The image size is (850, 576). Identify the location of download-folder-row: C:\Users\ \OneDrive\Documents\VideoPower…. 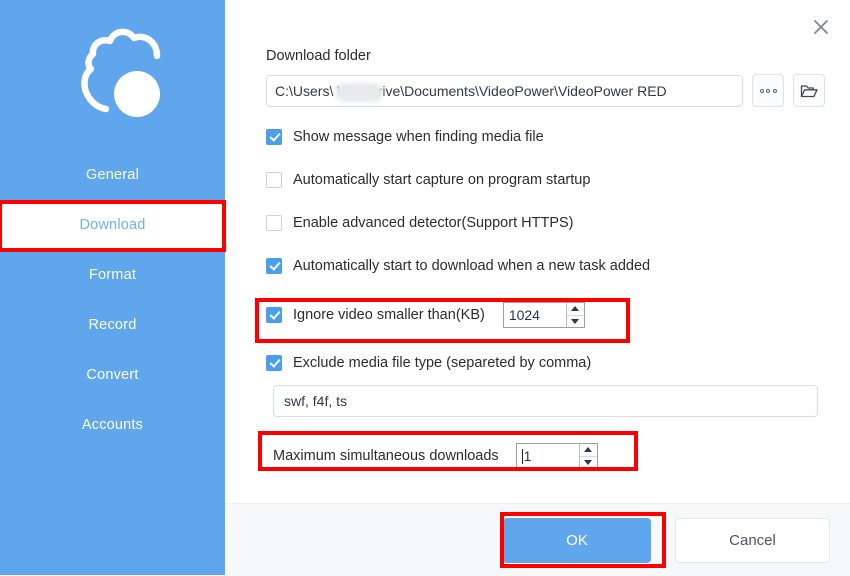
(550, 90).